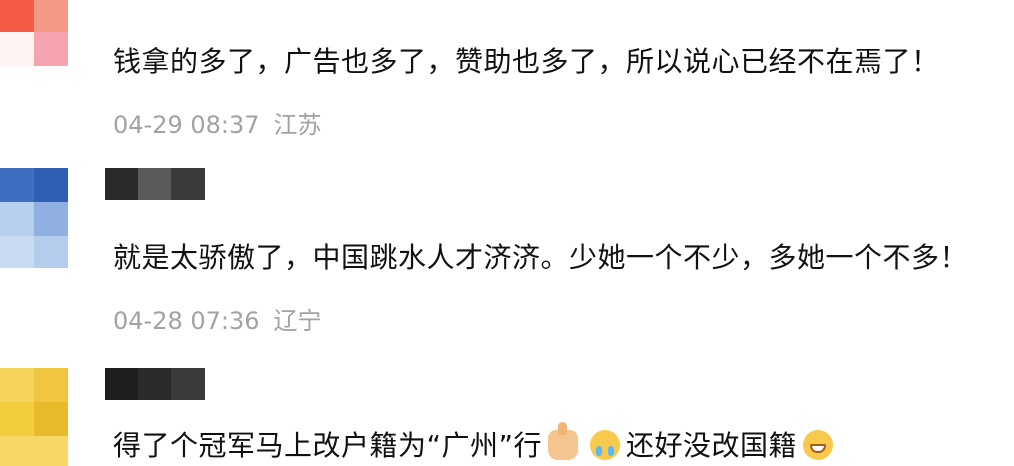 This screenshot has width=1014, height=466. What do you see at coordinates (297, 321) in the screenshot?
I see `comment-location: 辽宁` at bounding box center [297, 321].